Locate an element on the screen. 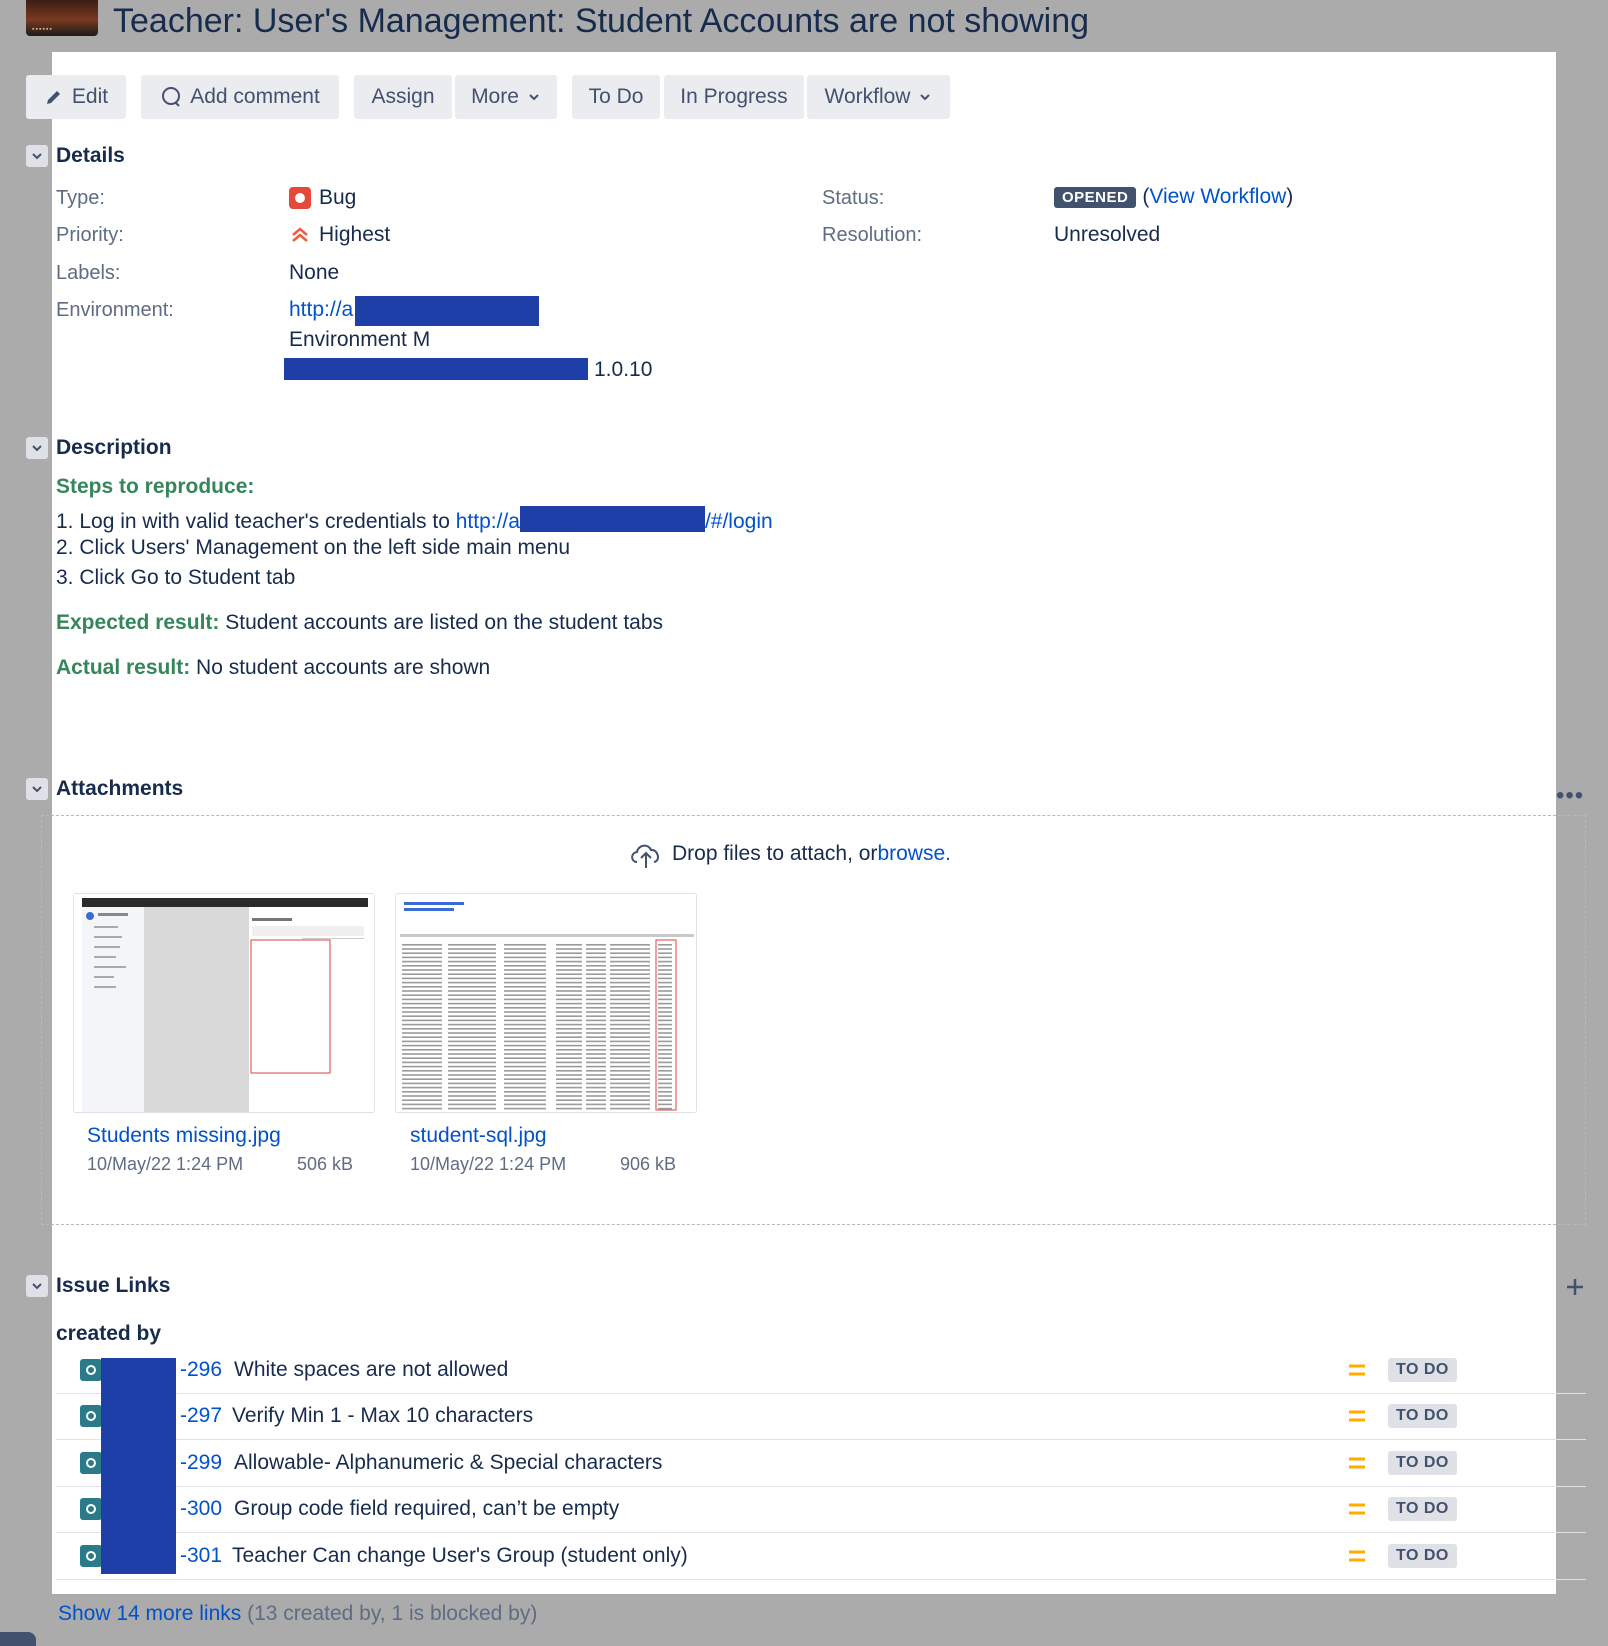 This screenshot has height=1646, width=1608. more-button: More is located at coordinates (506, 97).